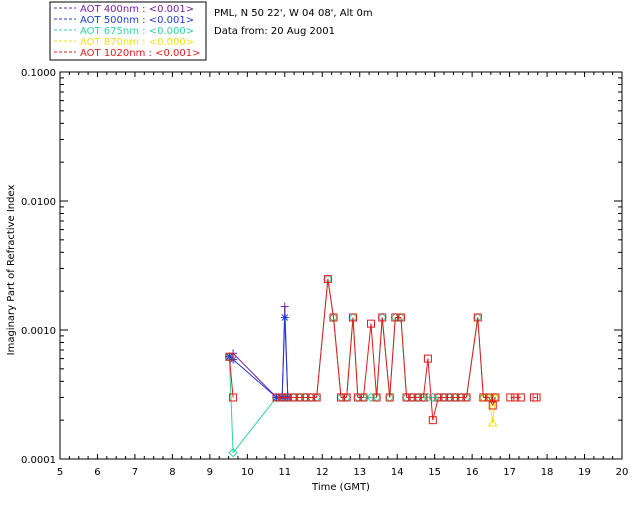 This screenshot has height=512, width=640. I want to click on x-tick-label: 16, so click(472, 472).